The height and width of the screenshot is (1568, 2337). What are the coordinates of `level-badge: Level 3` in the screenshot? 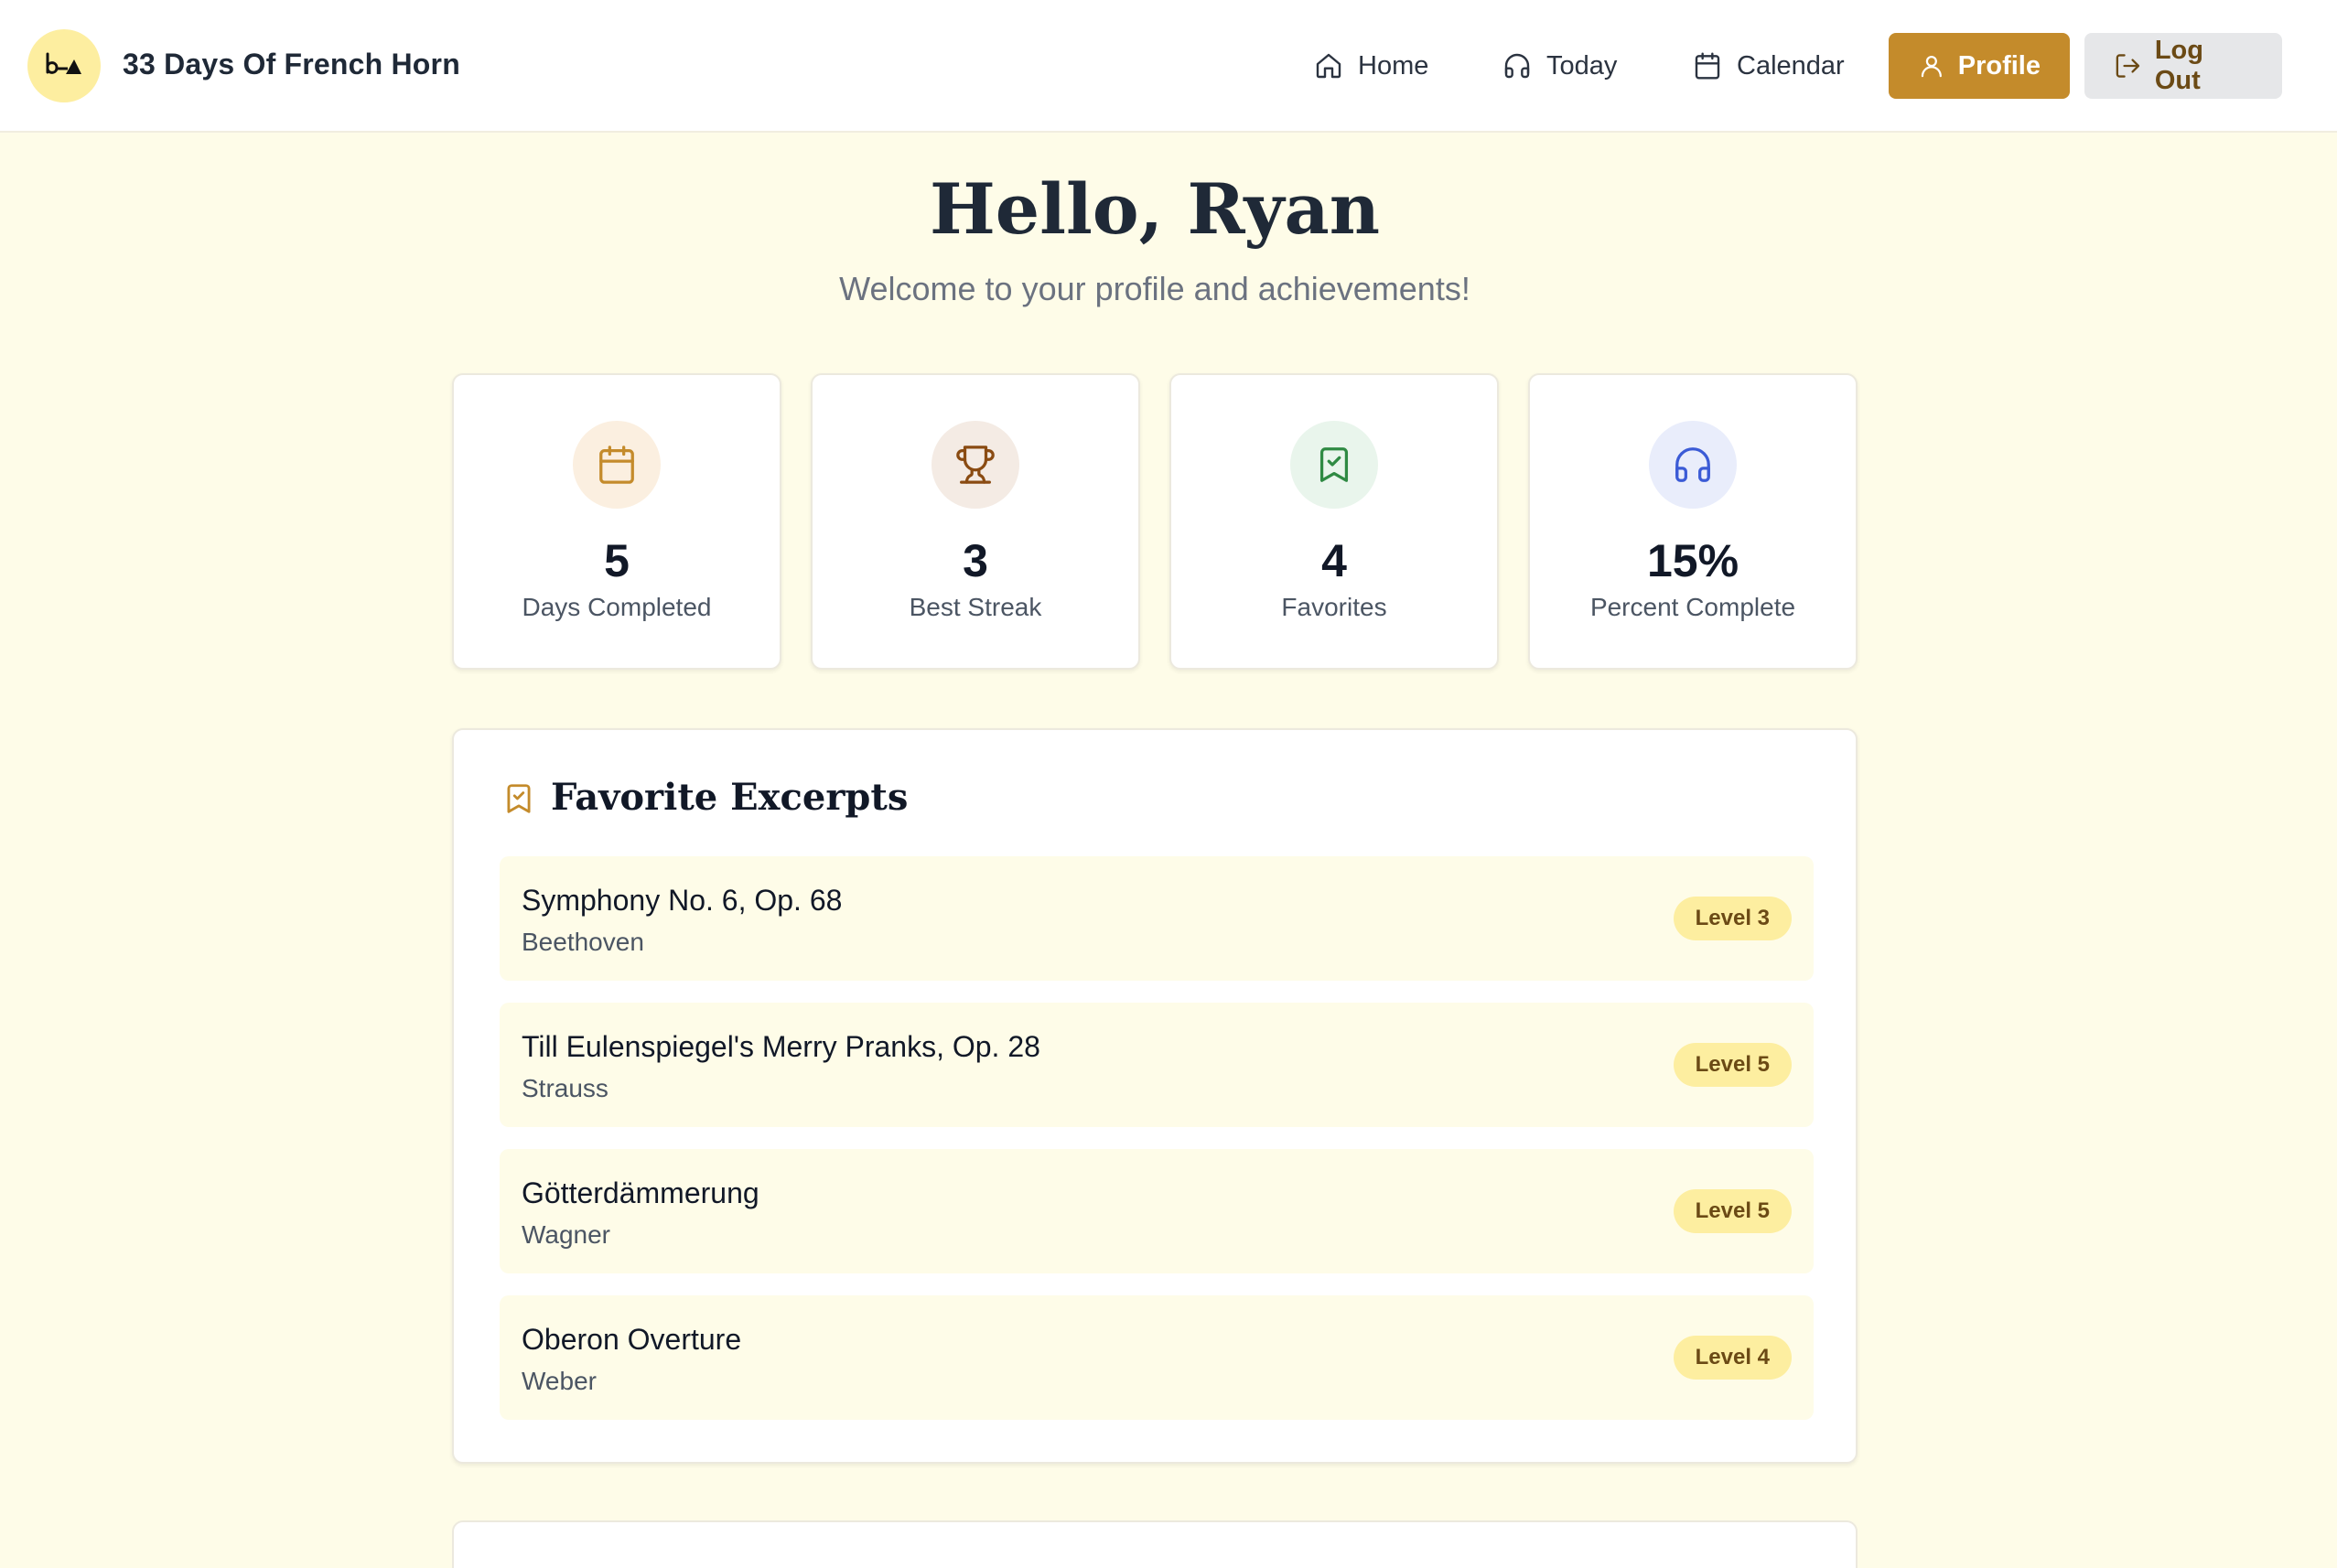 It's located at (1732, 918).